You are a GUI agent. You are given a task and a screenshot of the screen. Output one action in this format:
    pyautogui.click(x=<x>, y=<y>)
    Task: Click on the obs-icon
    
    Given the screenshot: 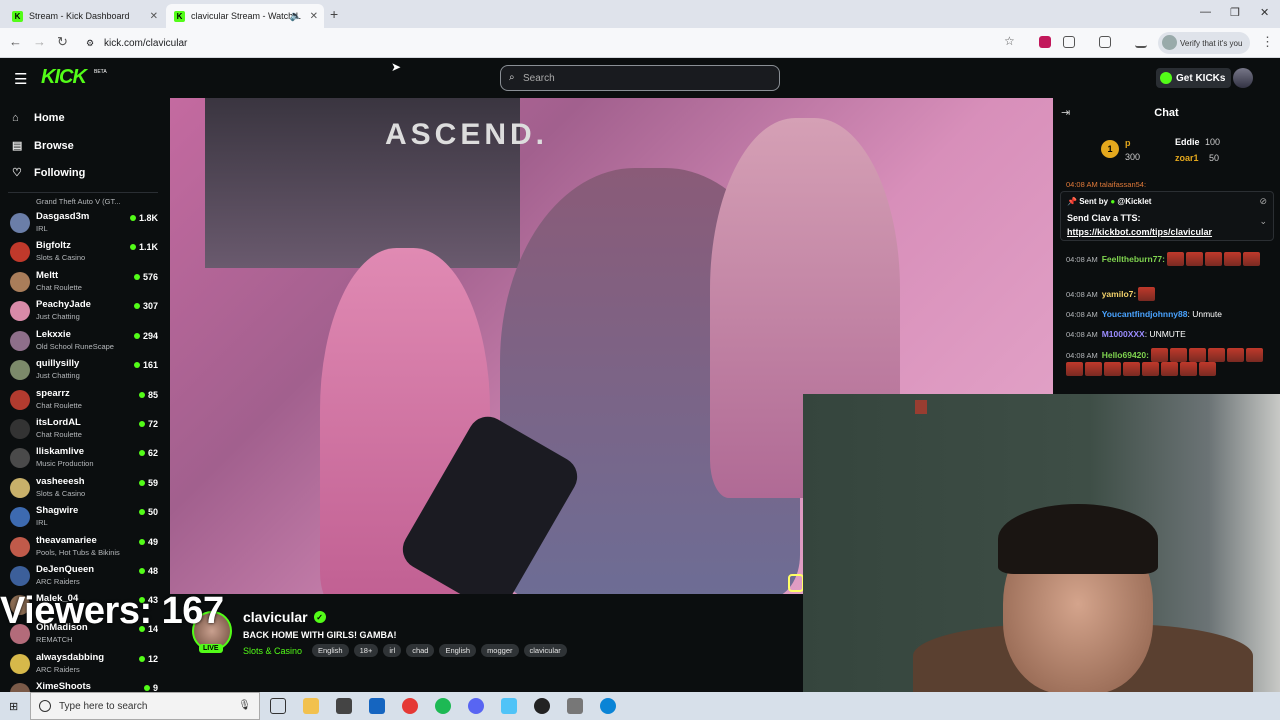 What is the action you would take?
    pyautogui.click(x=542, y=706)
    